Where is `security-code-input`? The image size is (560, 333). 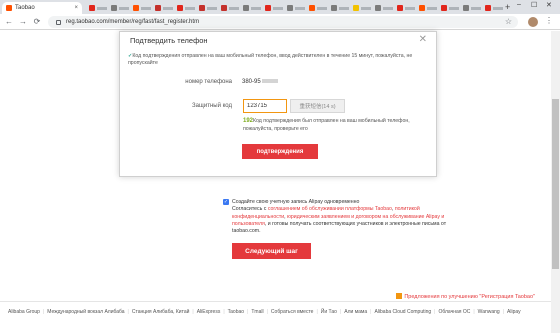 security-code-input is located at coordinates (265, 106).